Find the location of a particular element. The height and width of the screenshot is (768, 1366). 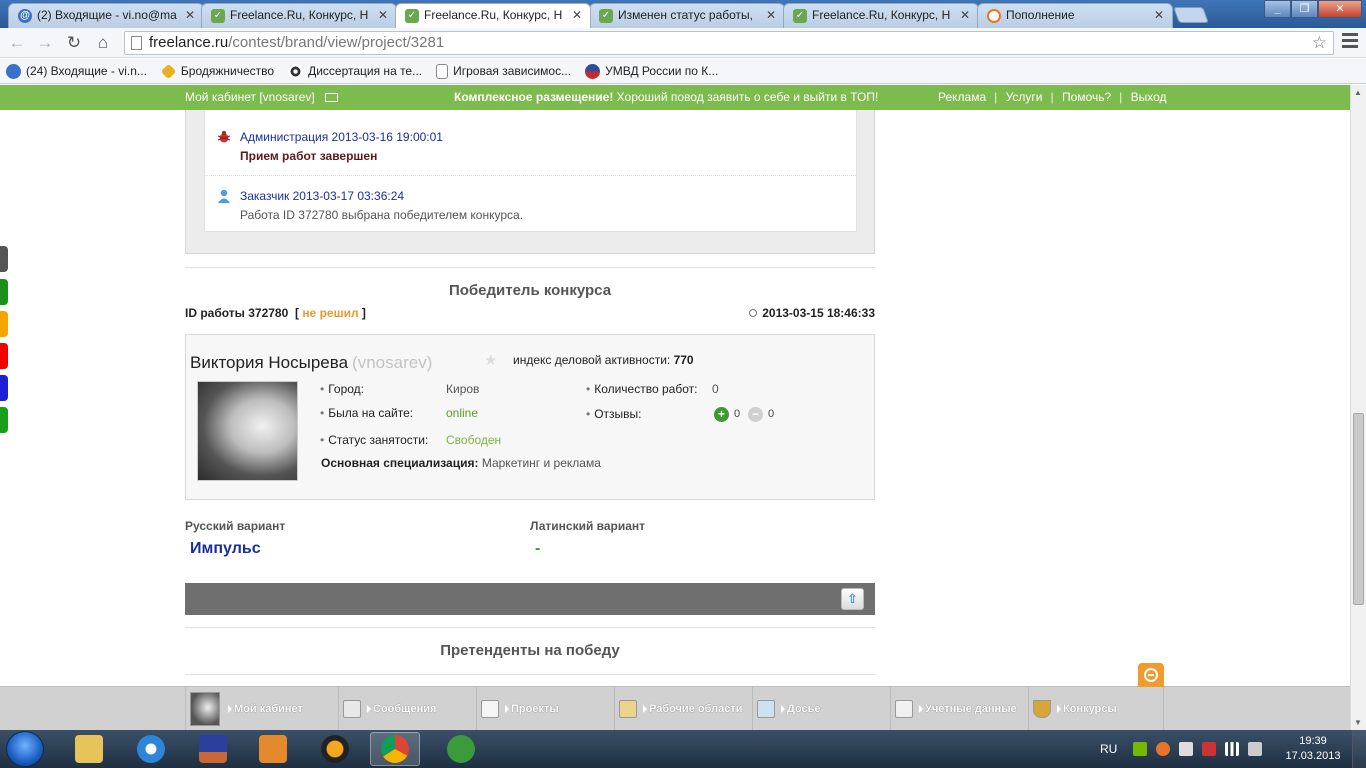

browser-tab-3-active: ✓ Freelance.Ru, Конкурс, Н ✕ is located at coordinates (493, 15).